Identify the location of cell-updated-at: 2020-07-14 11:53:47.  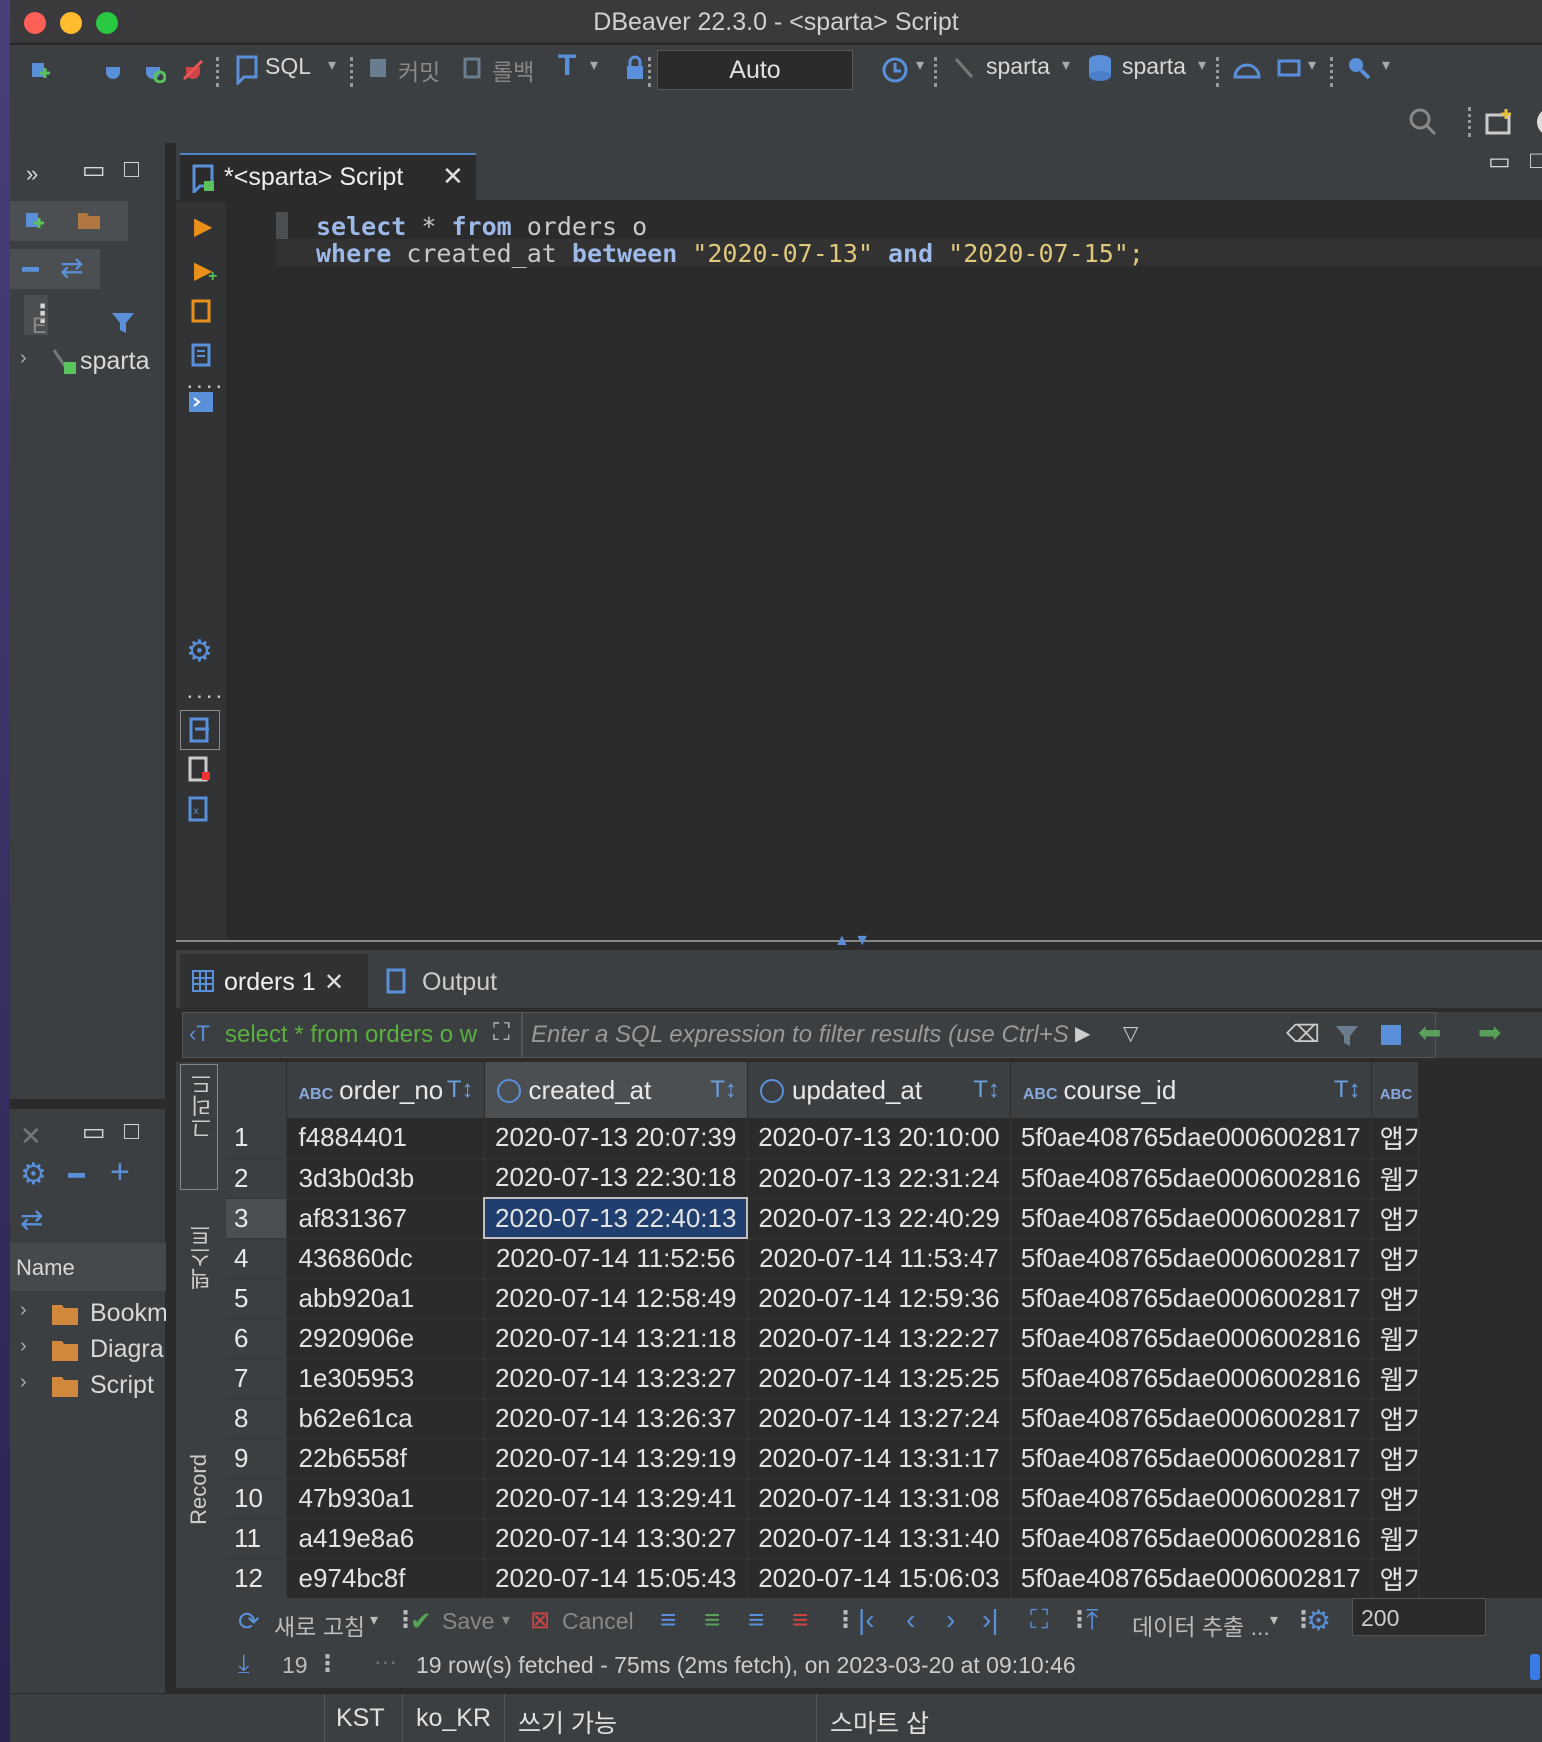
(879, 1258).